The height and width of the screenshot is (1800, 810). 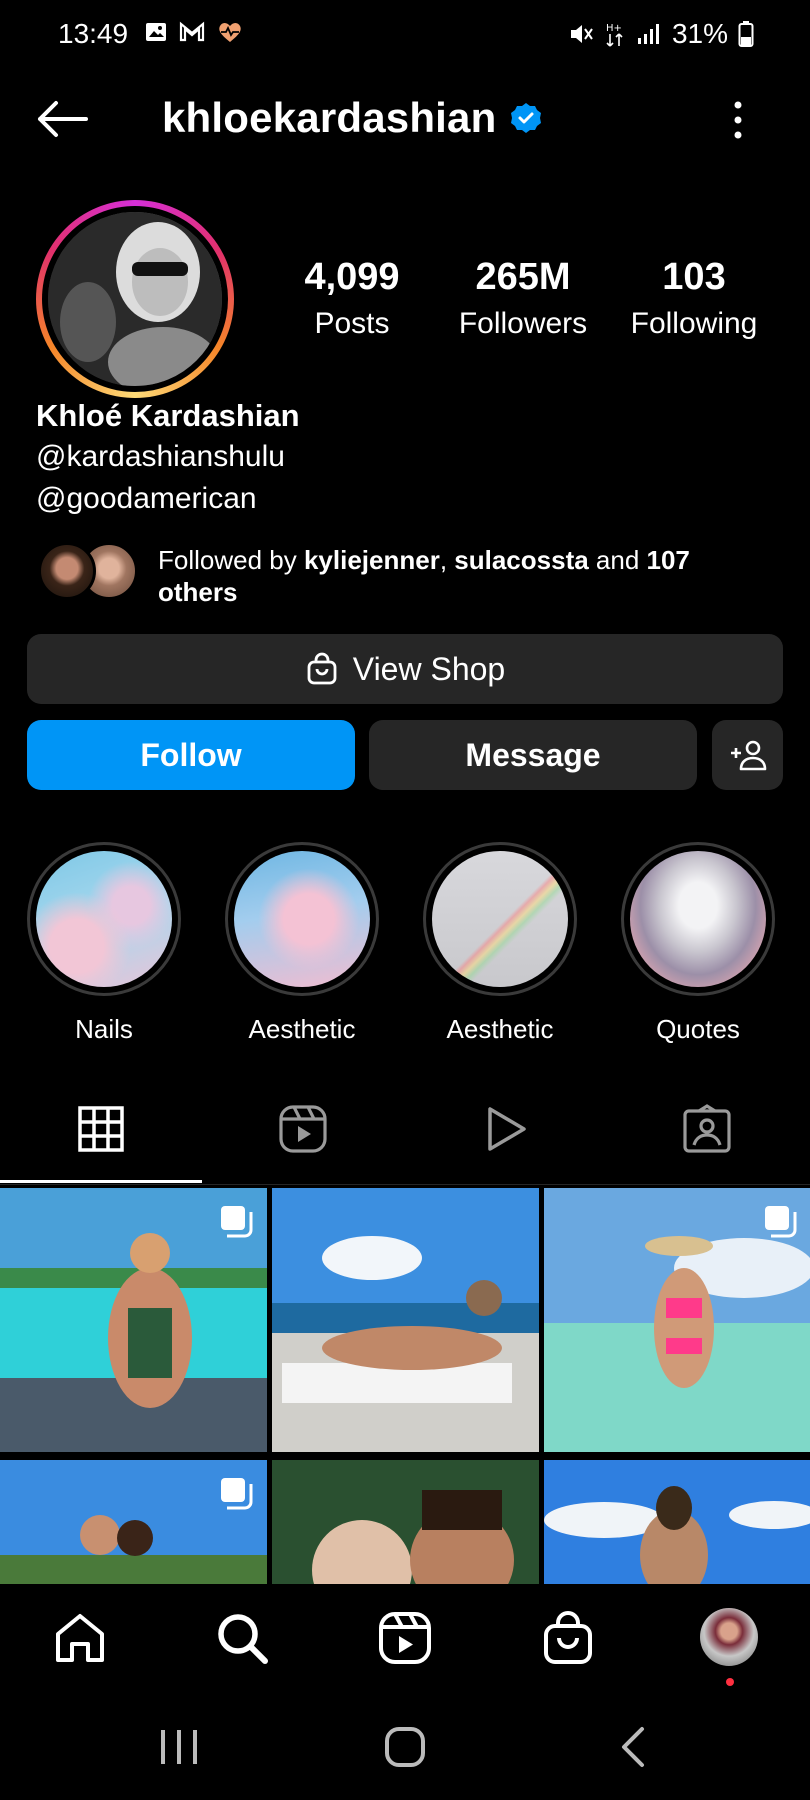 I want to click on following-label: Following, so click(x=694, y=323).